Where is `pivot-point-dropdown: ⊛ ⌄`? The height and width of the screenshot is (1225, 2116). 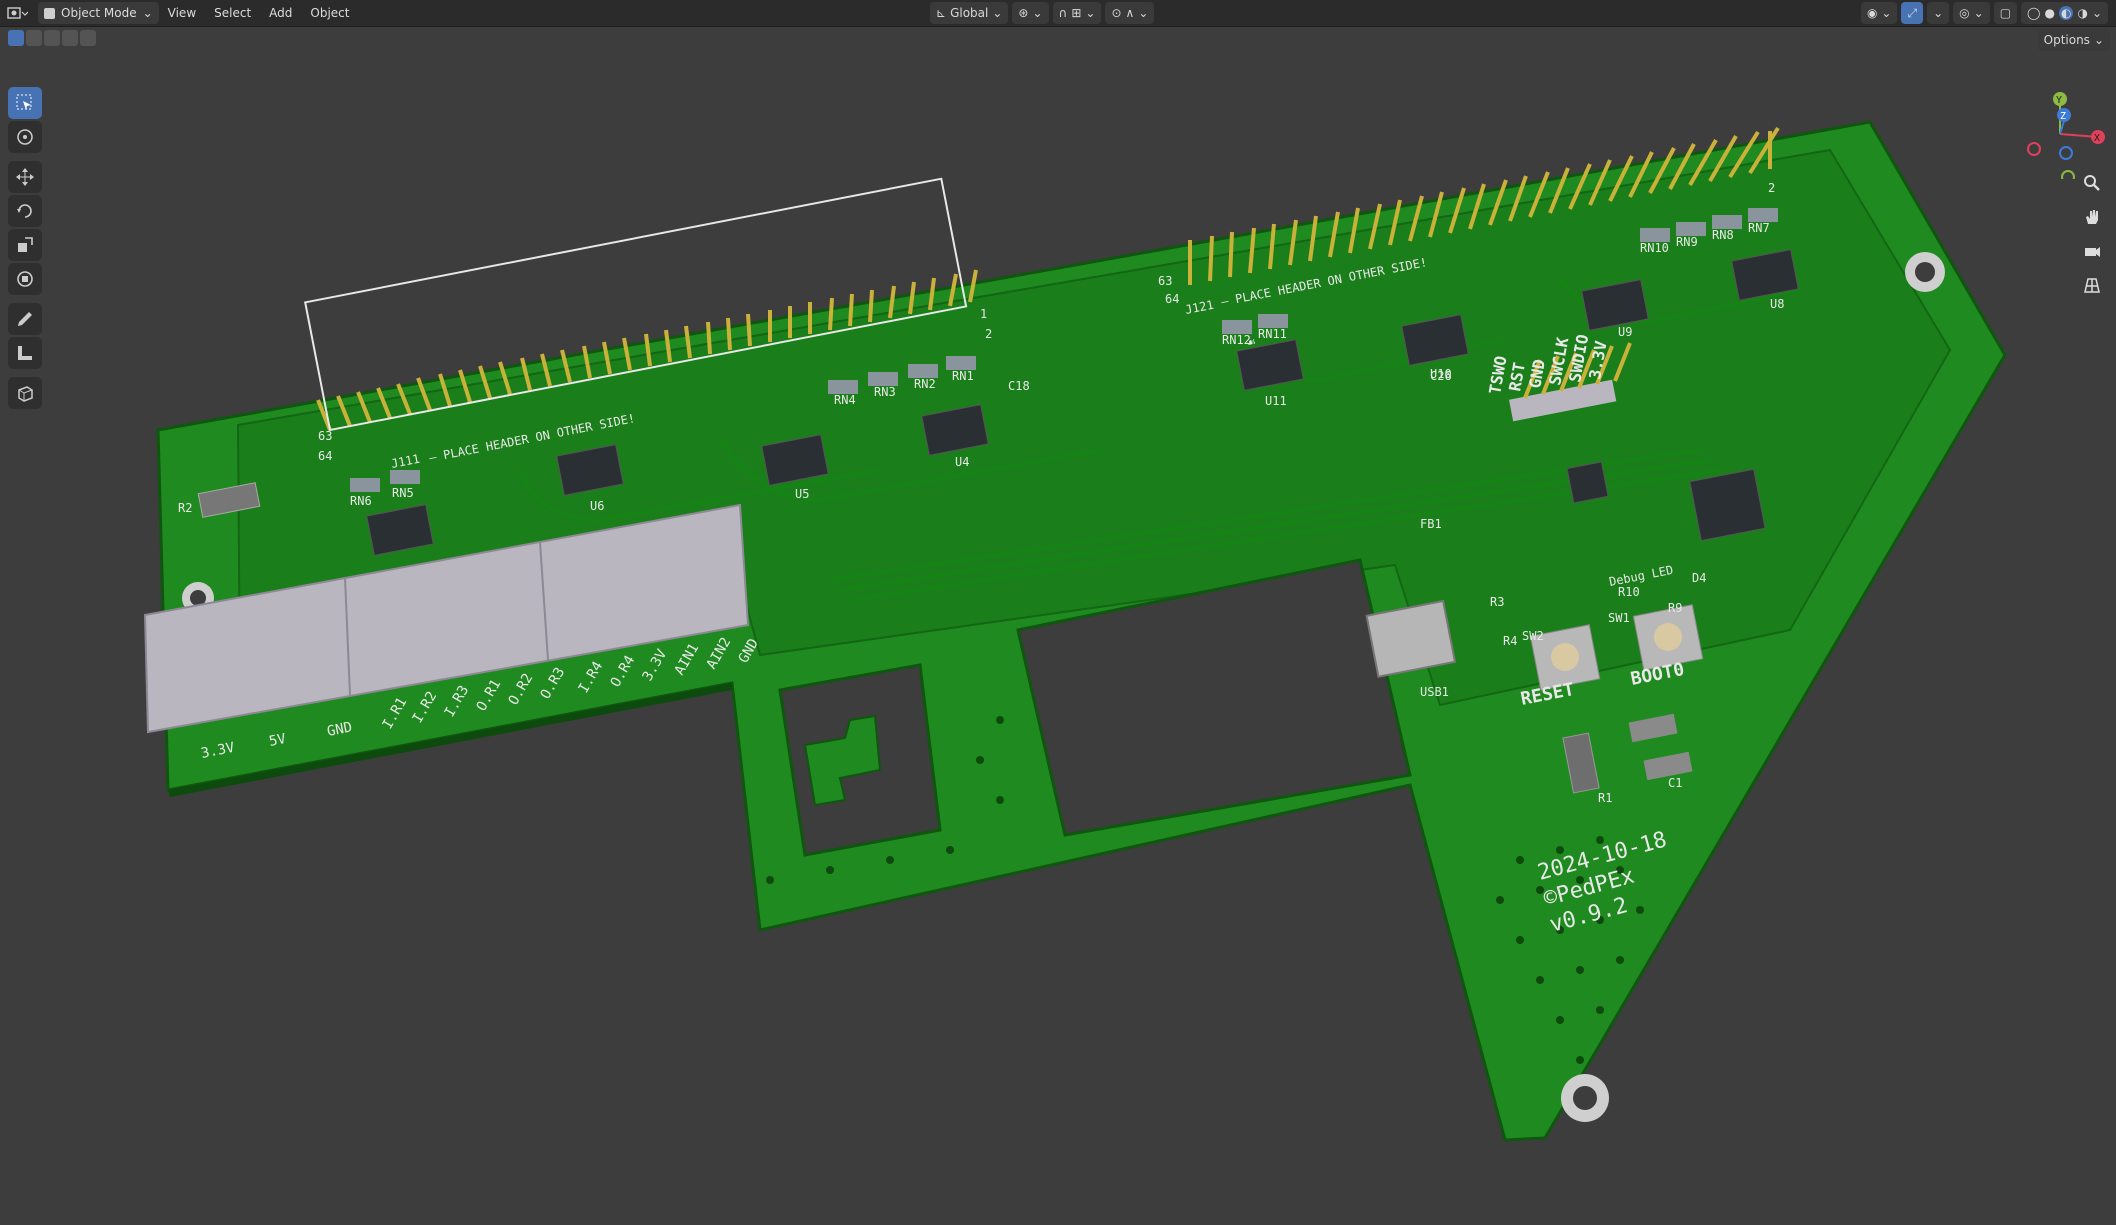 pivot-point-dropdown: ⊛ ⌄ is located at coordinates (1030, 13).